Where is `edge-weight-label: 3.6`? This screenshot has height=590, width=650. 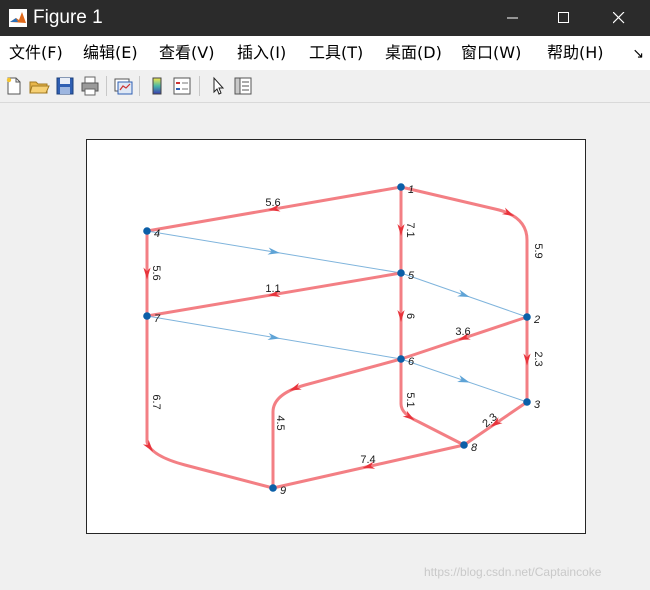 edge-weight-label: 3.6 is located at coordinates (462, 332).